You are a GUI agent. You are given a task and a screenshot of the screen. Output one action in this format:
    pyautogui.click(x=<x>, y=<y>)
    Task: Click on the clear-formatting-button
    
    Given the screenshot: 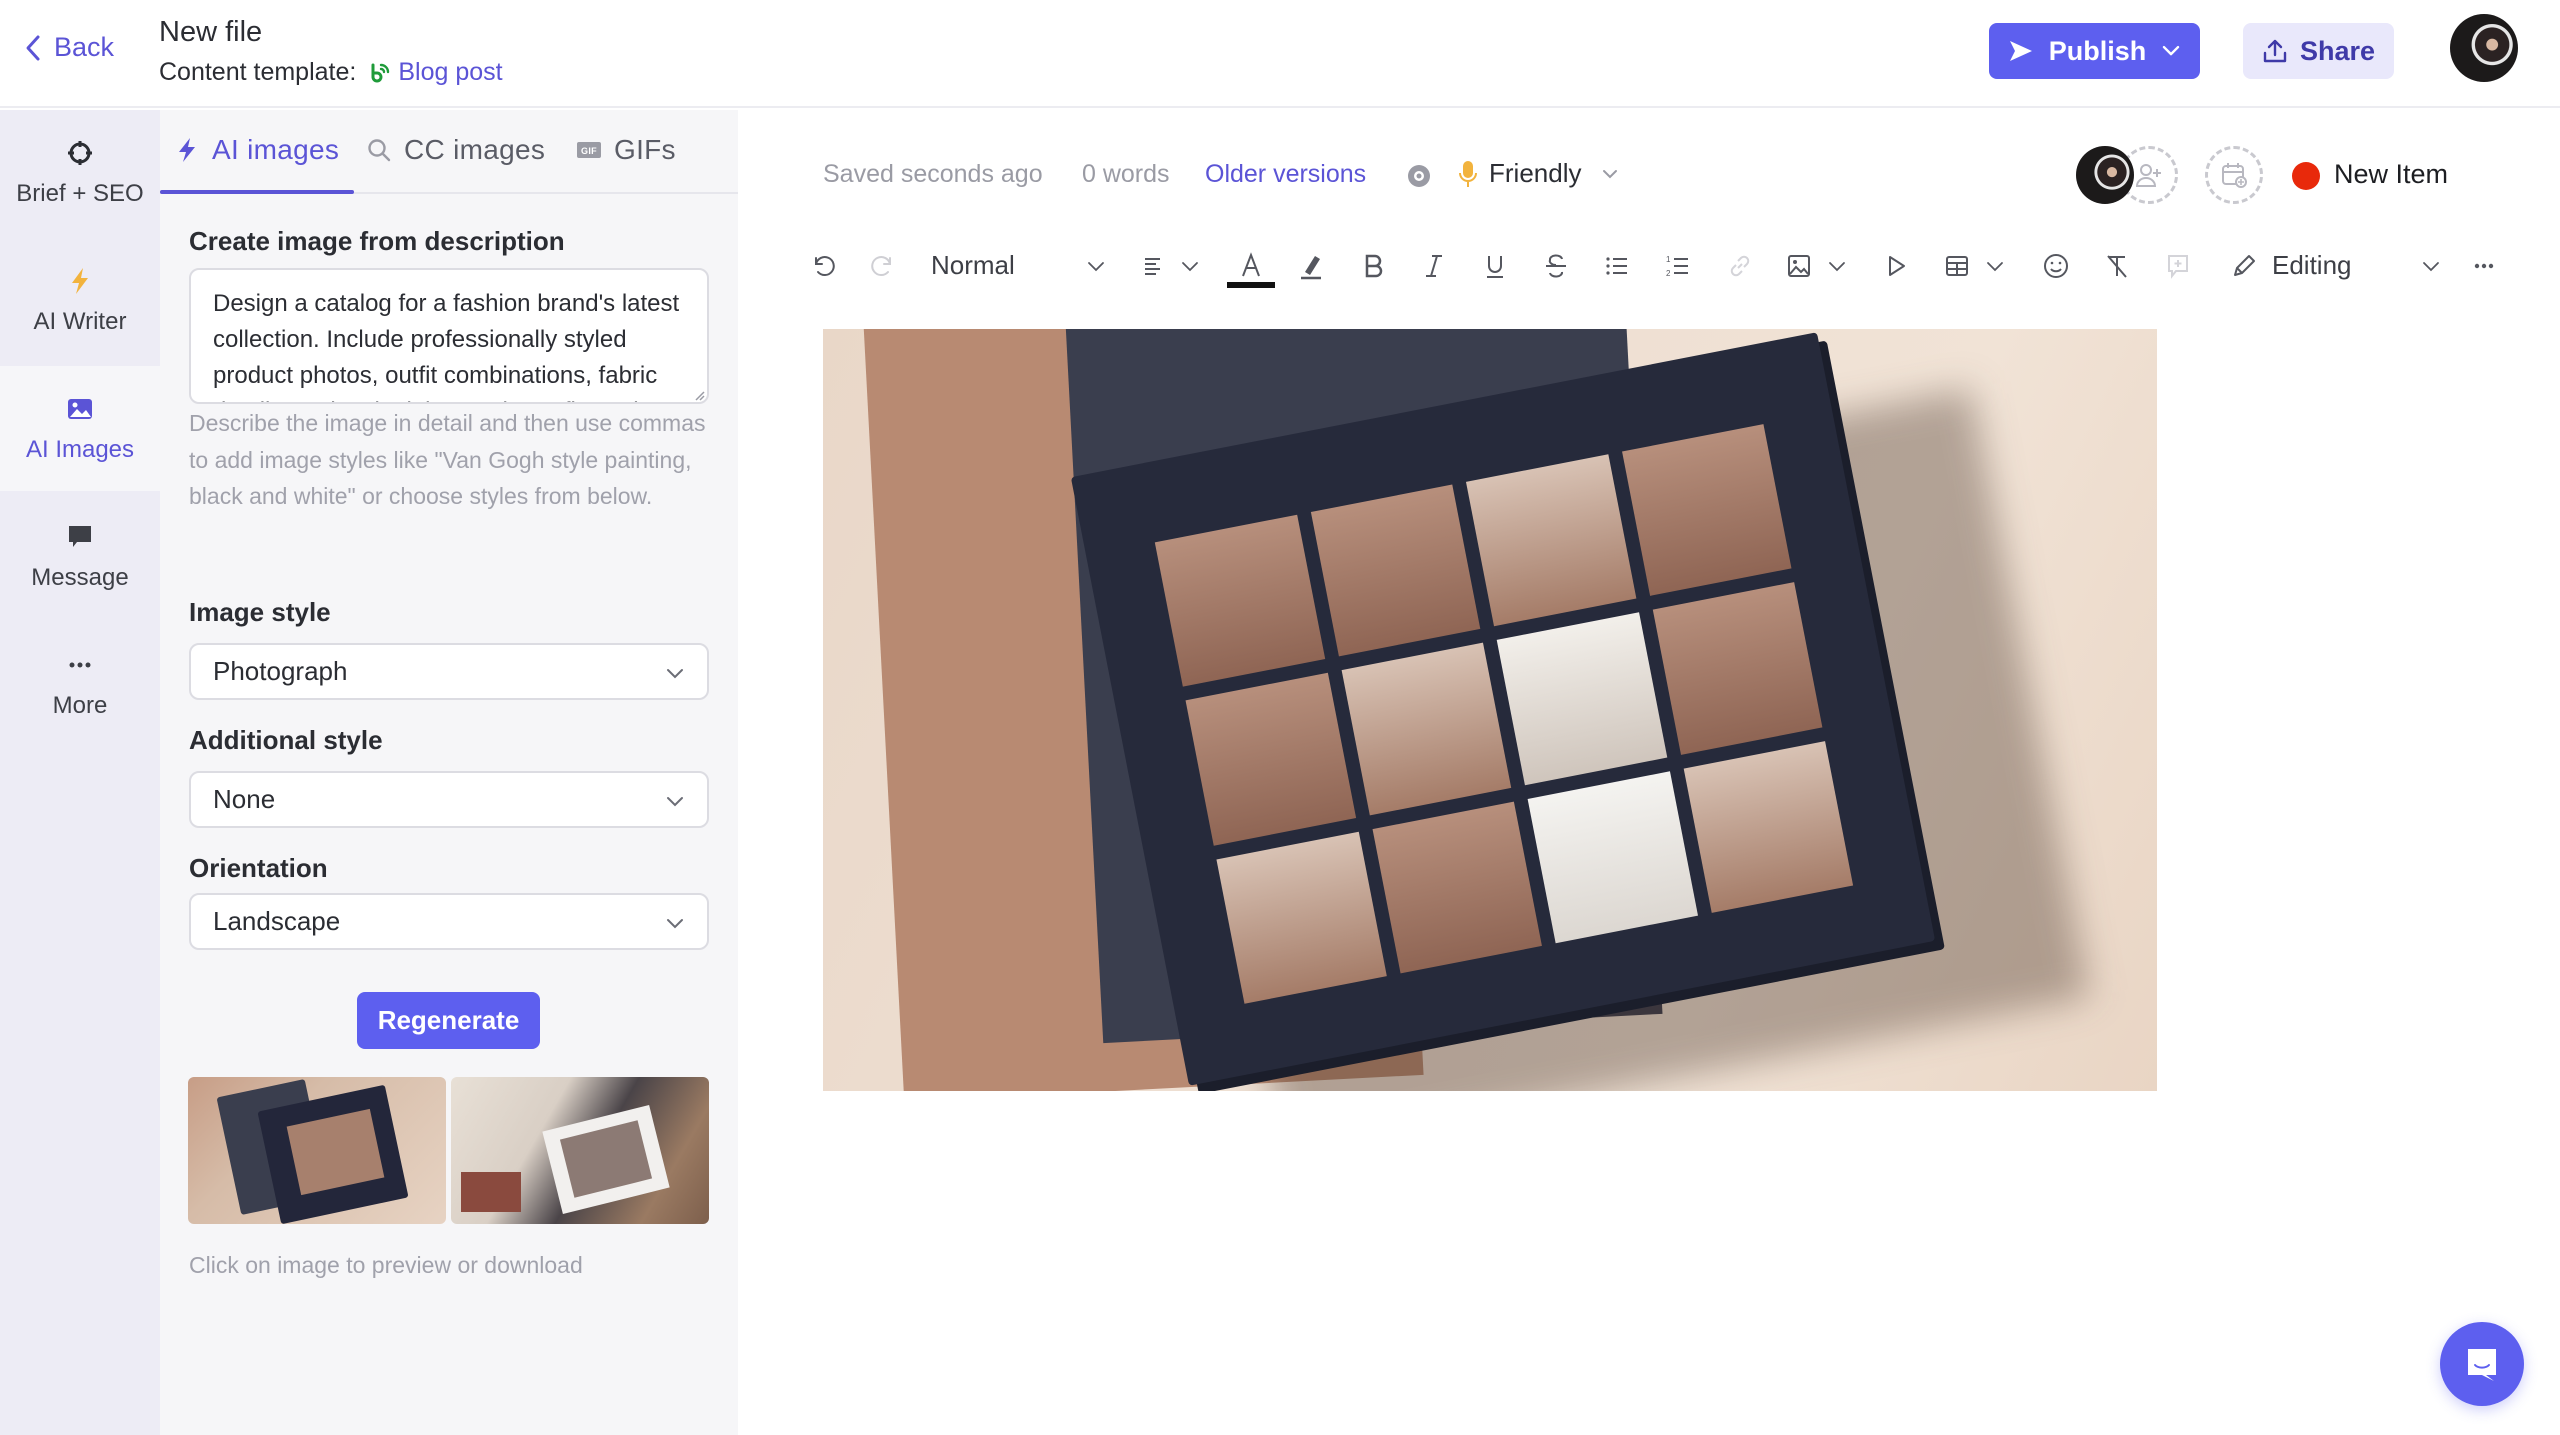 What is the action you would take?
    pyautogui.click(x=2117, y=266)
    